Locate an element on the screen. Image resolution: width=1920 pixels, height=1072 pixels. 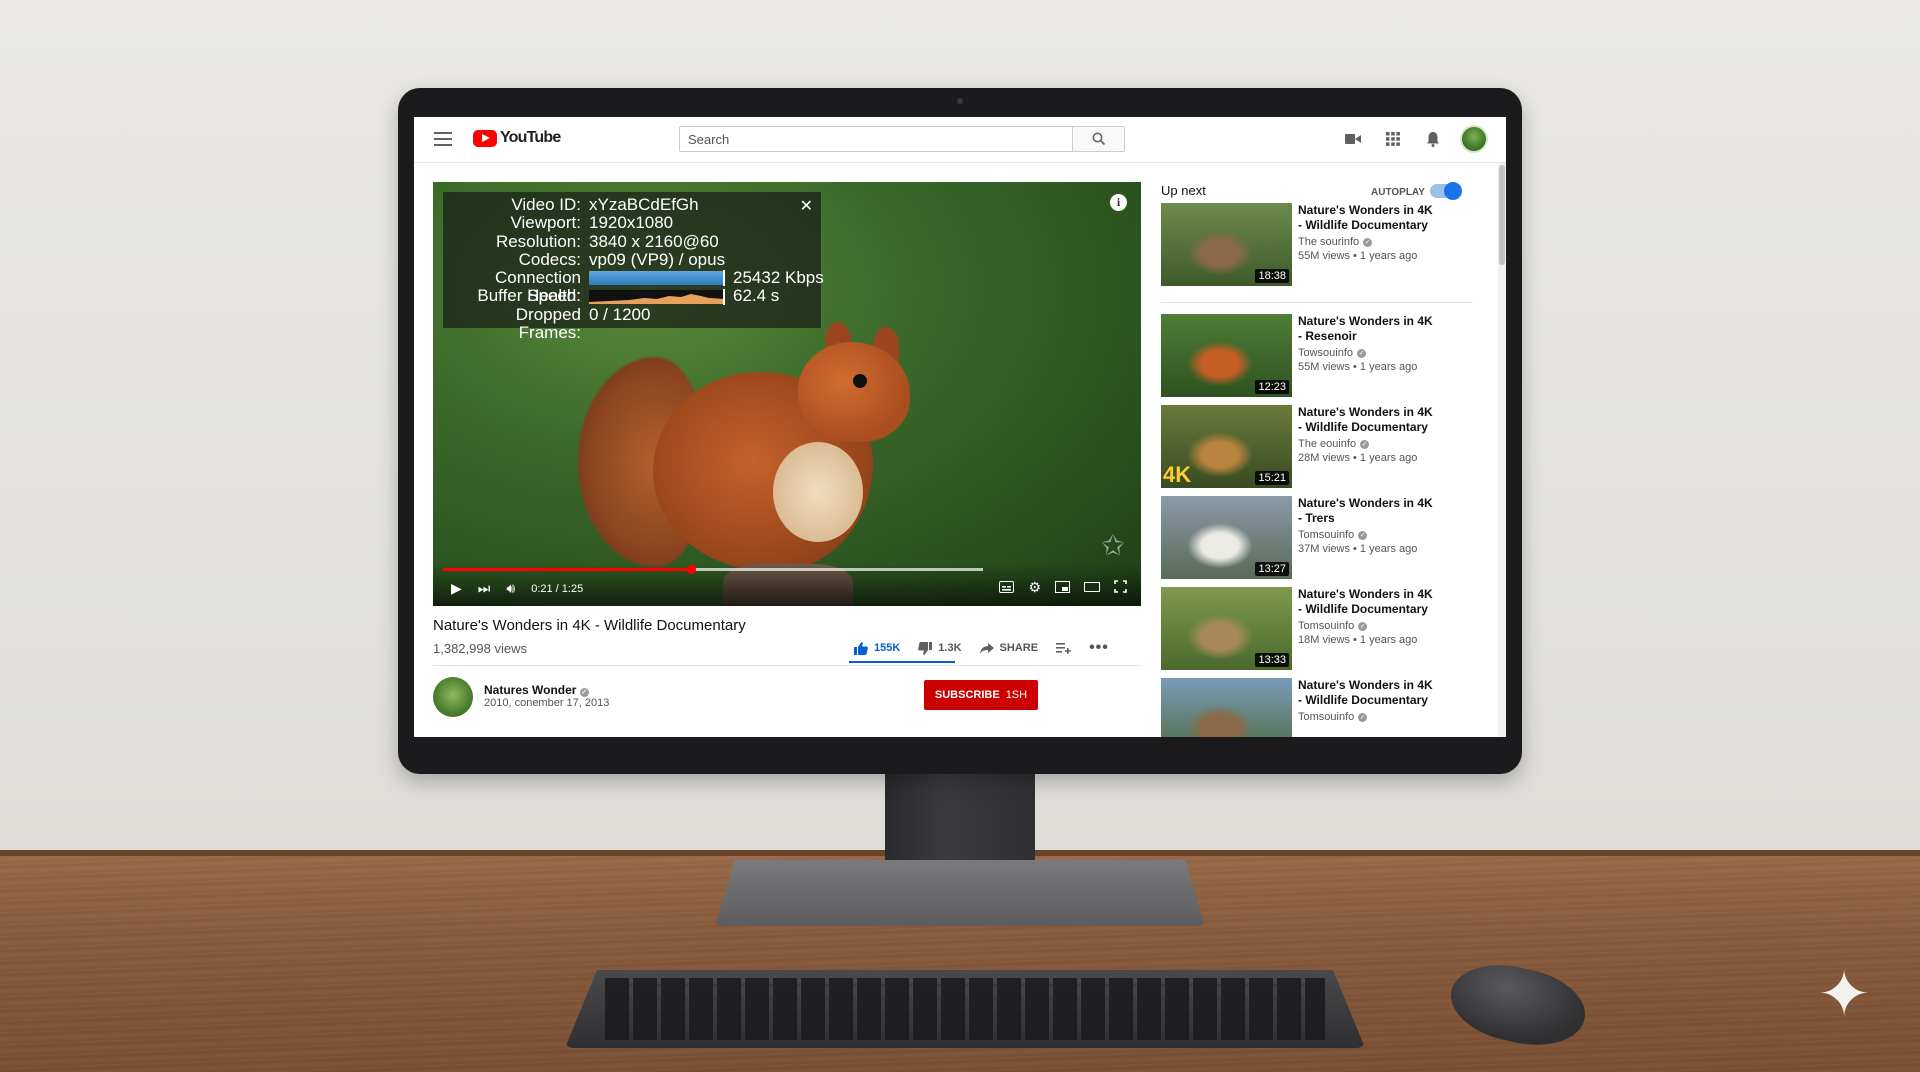
youtube-header: YouTube is located at coordinates (960, 140).